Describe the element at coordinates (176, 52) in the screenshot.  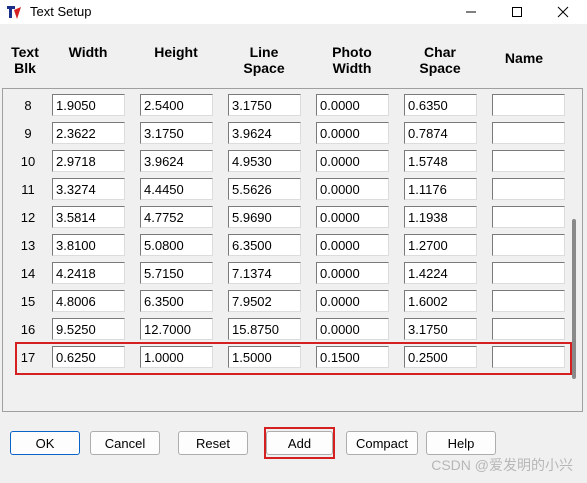
I see `header-height: Height` at that location.